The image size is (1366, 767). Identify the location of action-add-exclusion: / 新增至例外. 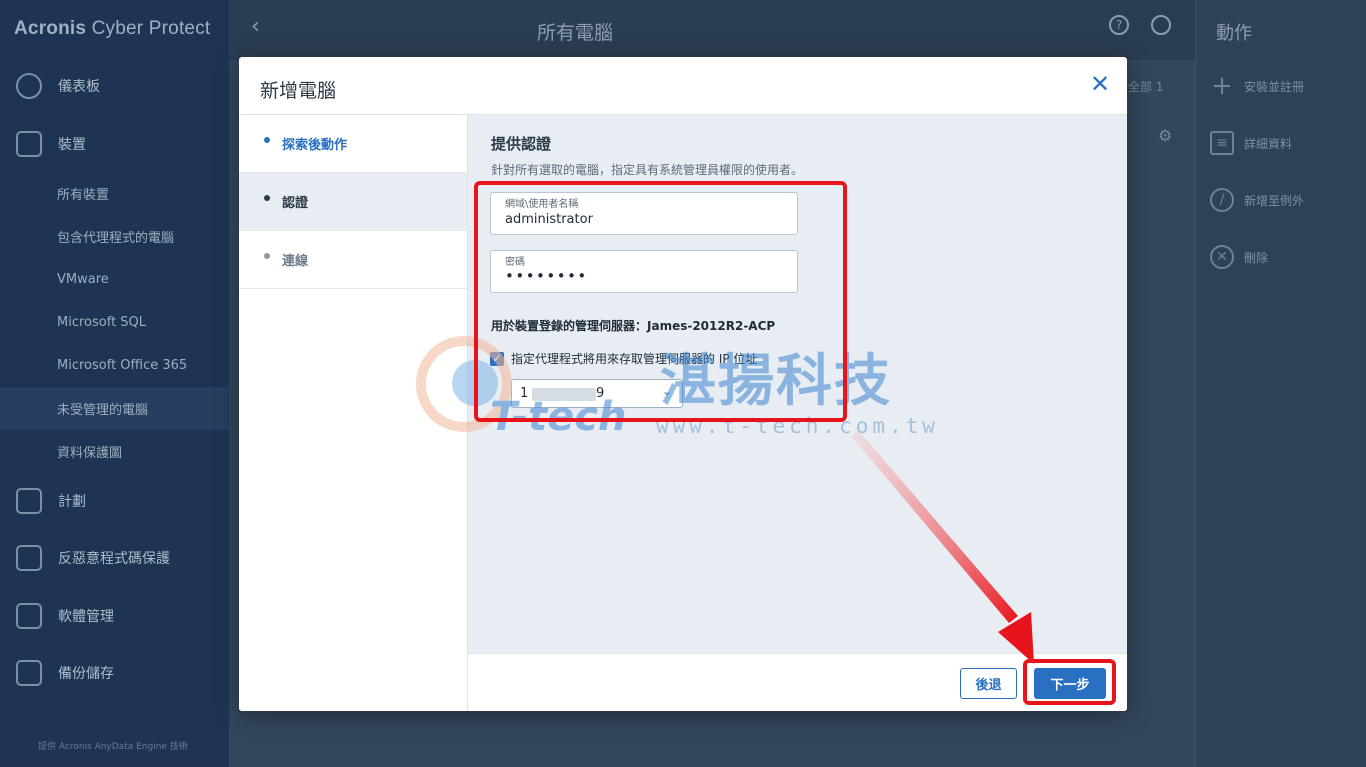
(1257, 200).